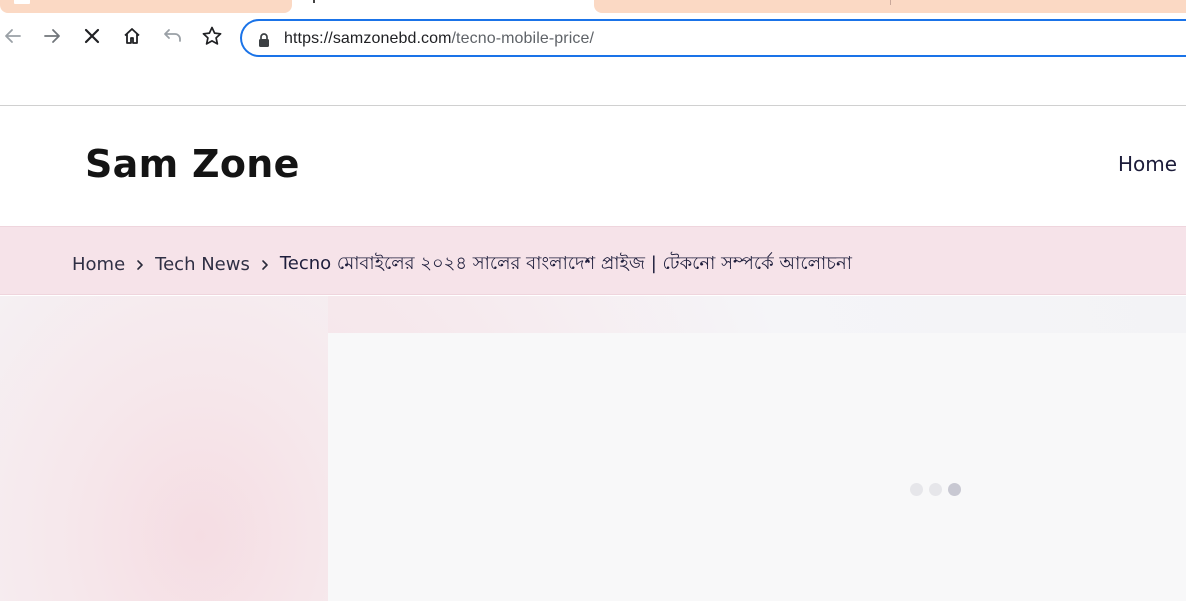 The width and height of the screenshot is (1186, 601). What do you see at coordinates (22, 2) in the screenshot?
I see `tab-favicon-icon` at bounding box center [22, 2].